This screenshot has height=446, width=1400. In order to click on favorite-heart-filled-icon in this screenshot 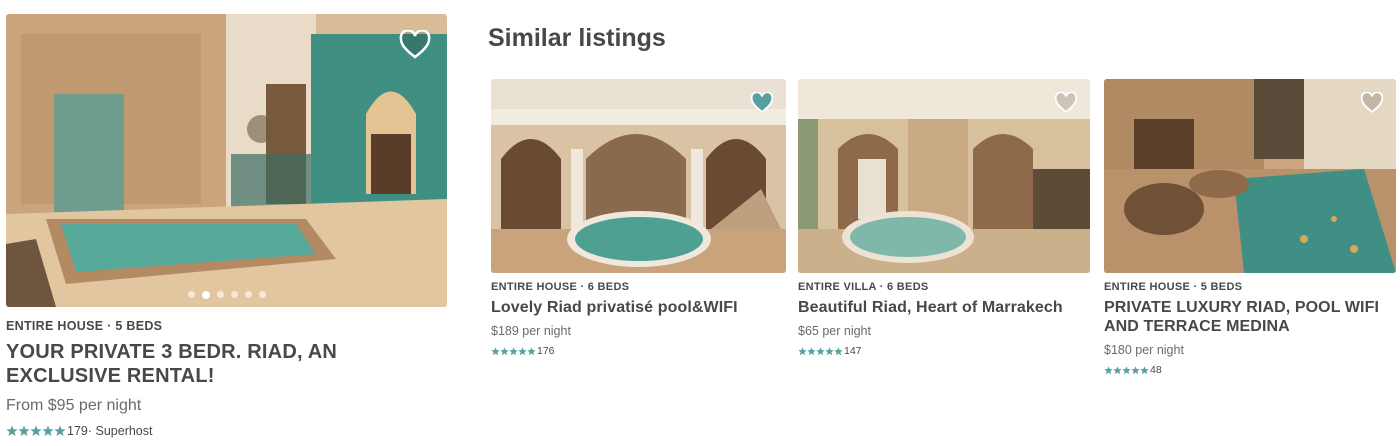, I will do `click(762, 102)`.